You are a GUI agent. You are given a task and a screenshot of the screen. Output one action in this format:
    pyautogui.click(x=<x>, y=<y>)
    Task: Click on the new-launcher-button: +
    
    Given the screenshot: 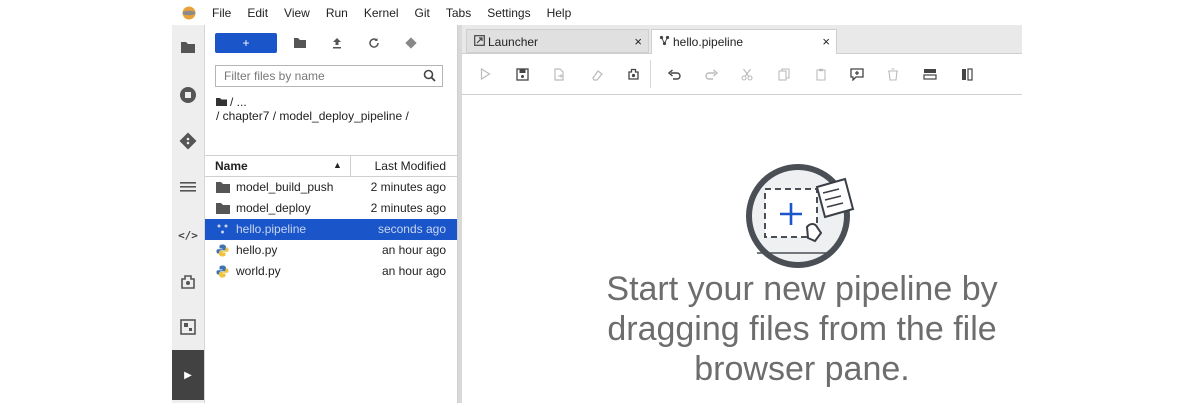 What is the action you would take?
    pyautogui.click(x=246, y=43)
    